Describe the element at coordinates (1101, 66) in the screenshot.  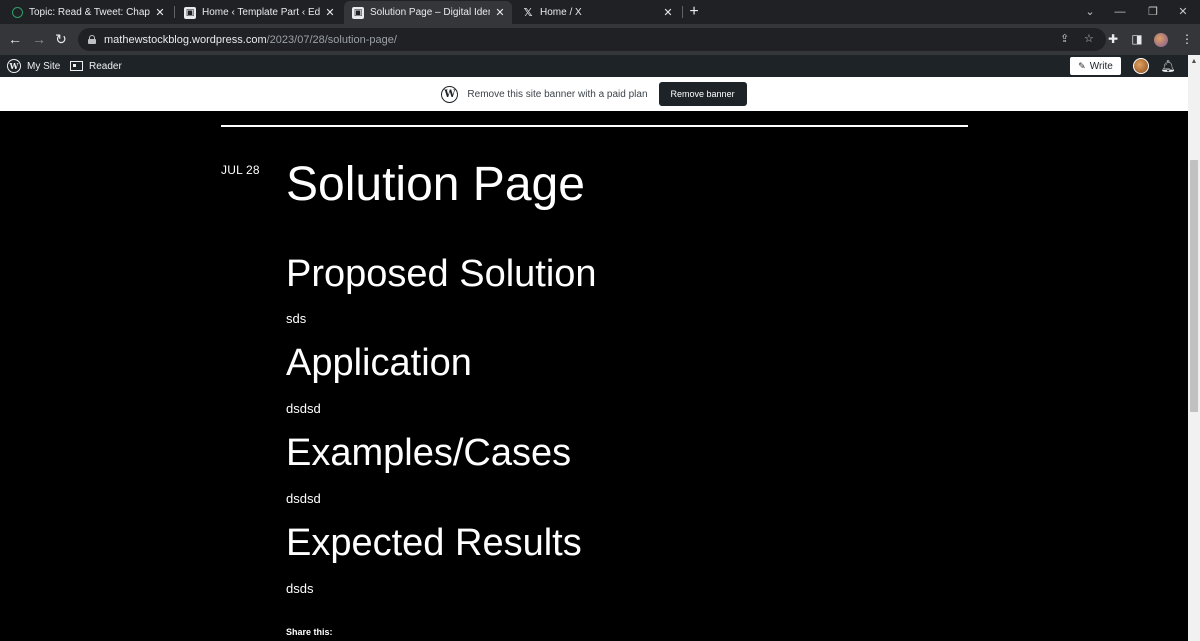
I see `write-label: Write` at that location.